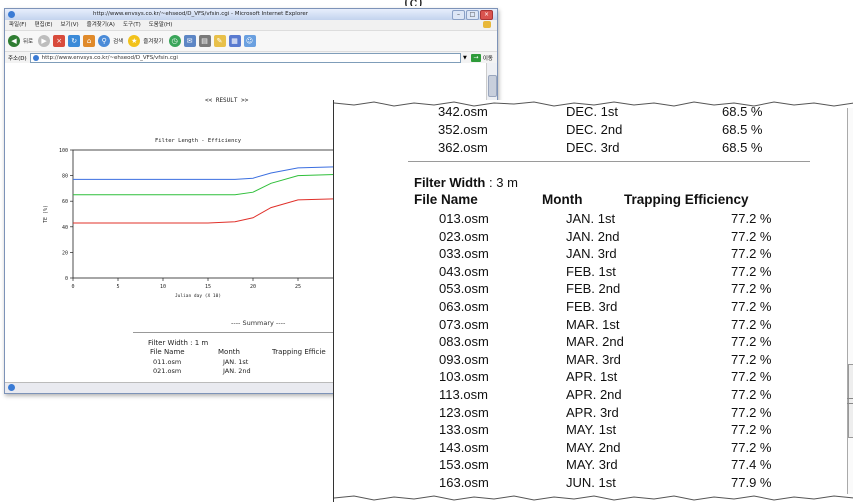 Image resolution: width=853 pixels, height=502 pixels. What do you see at coordinates (591, 430) in the screenshot?
I see `month-cell: MAY. 1st` at bounding box center [591, 430].